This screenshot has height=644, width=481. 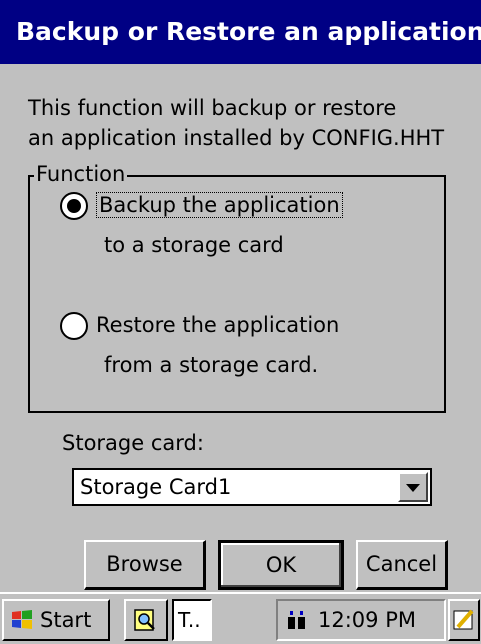 I want to click on window-title: Backup or Restore an application, so click(x=240, y=32).